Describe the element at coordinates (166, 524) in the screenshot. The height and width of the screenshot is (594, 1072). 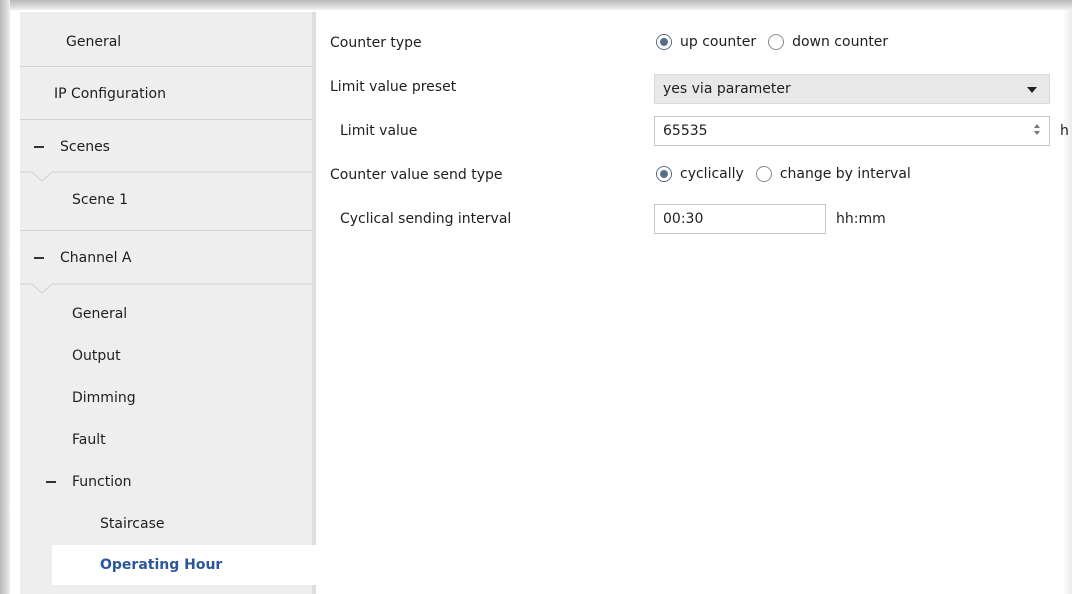
I see `sidebar-item-staircase: Staircase` at that location.